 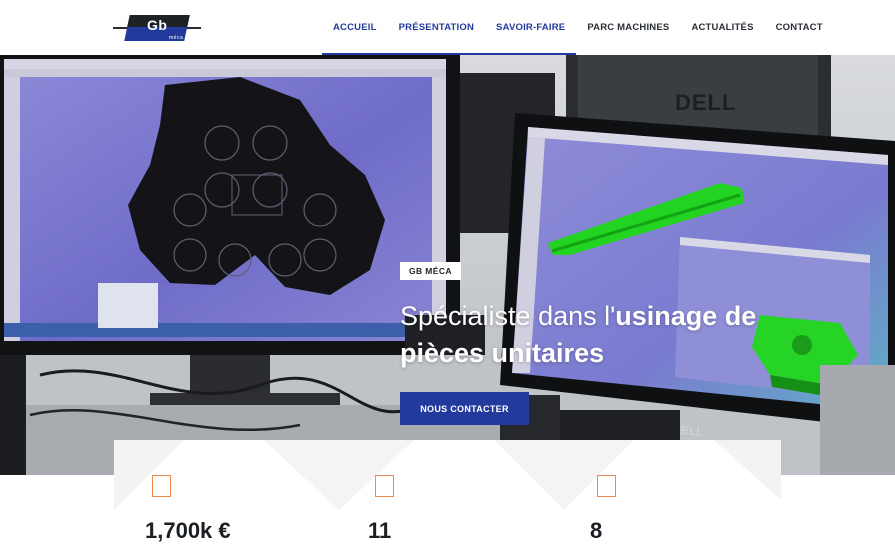 What do you see at coordinates (722, 27) in the screenshot?
I see `nav-actualites: ACTUALITÉS` at bounding box center [722, 27].